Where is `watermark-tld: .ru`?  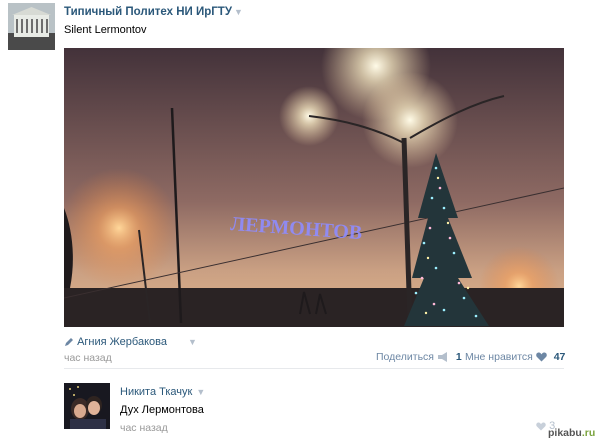
watermark-tld: .ru is located at coordinates (588, 433).